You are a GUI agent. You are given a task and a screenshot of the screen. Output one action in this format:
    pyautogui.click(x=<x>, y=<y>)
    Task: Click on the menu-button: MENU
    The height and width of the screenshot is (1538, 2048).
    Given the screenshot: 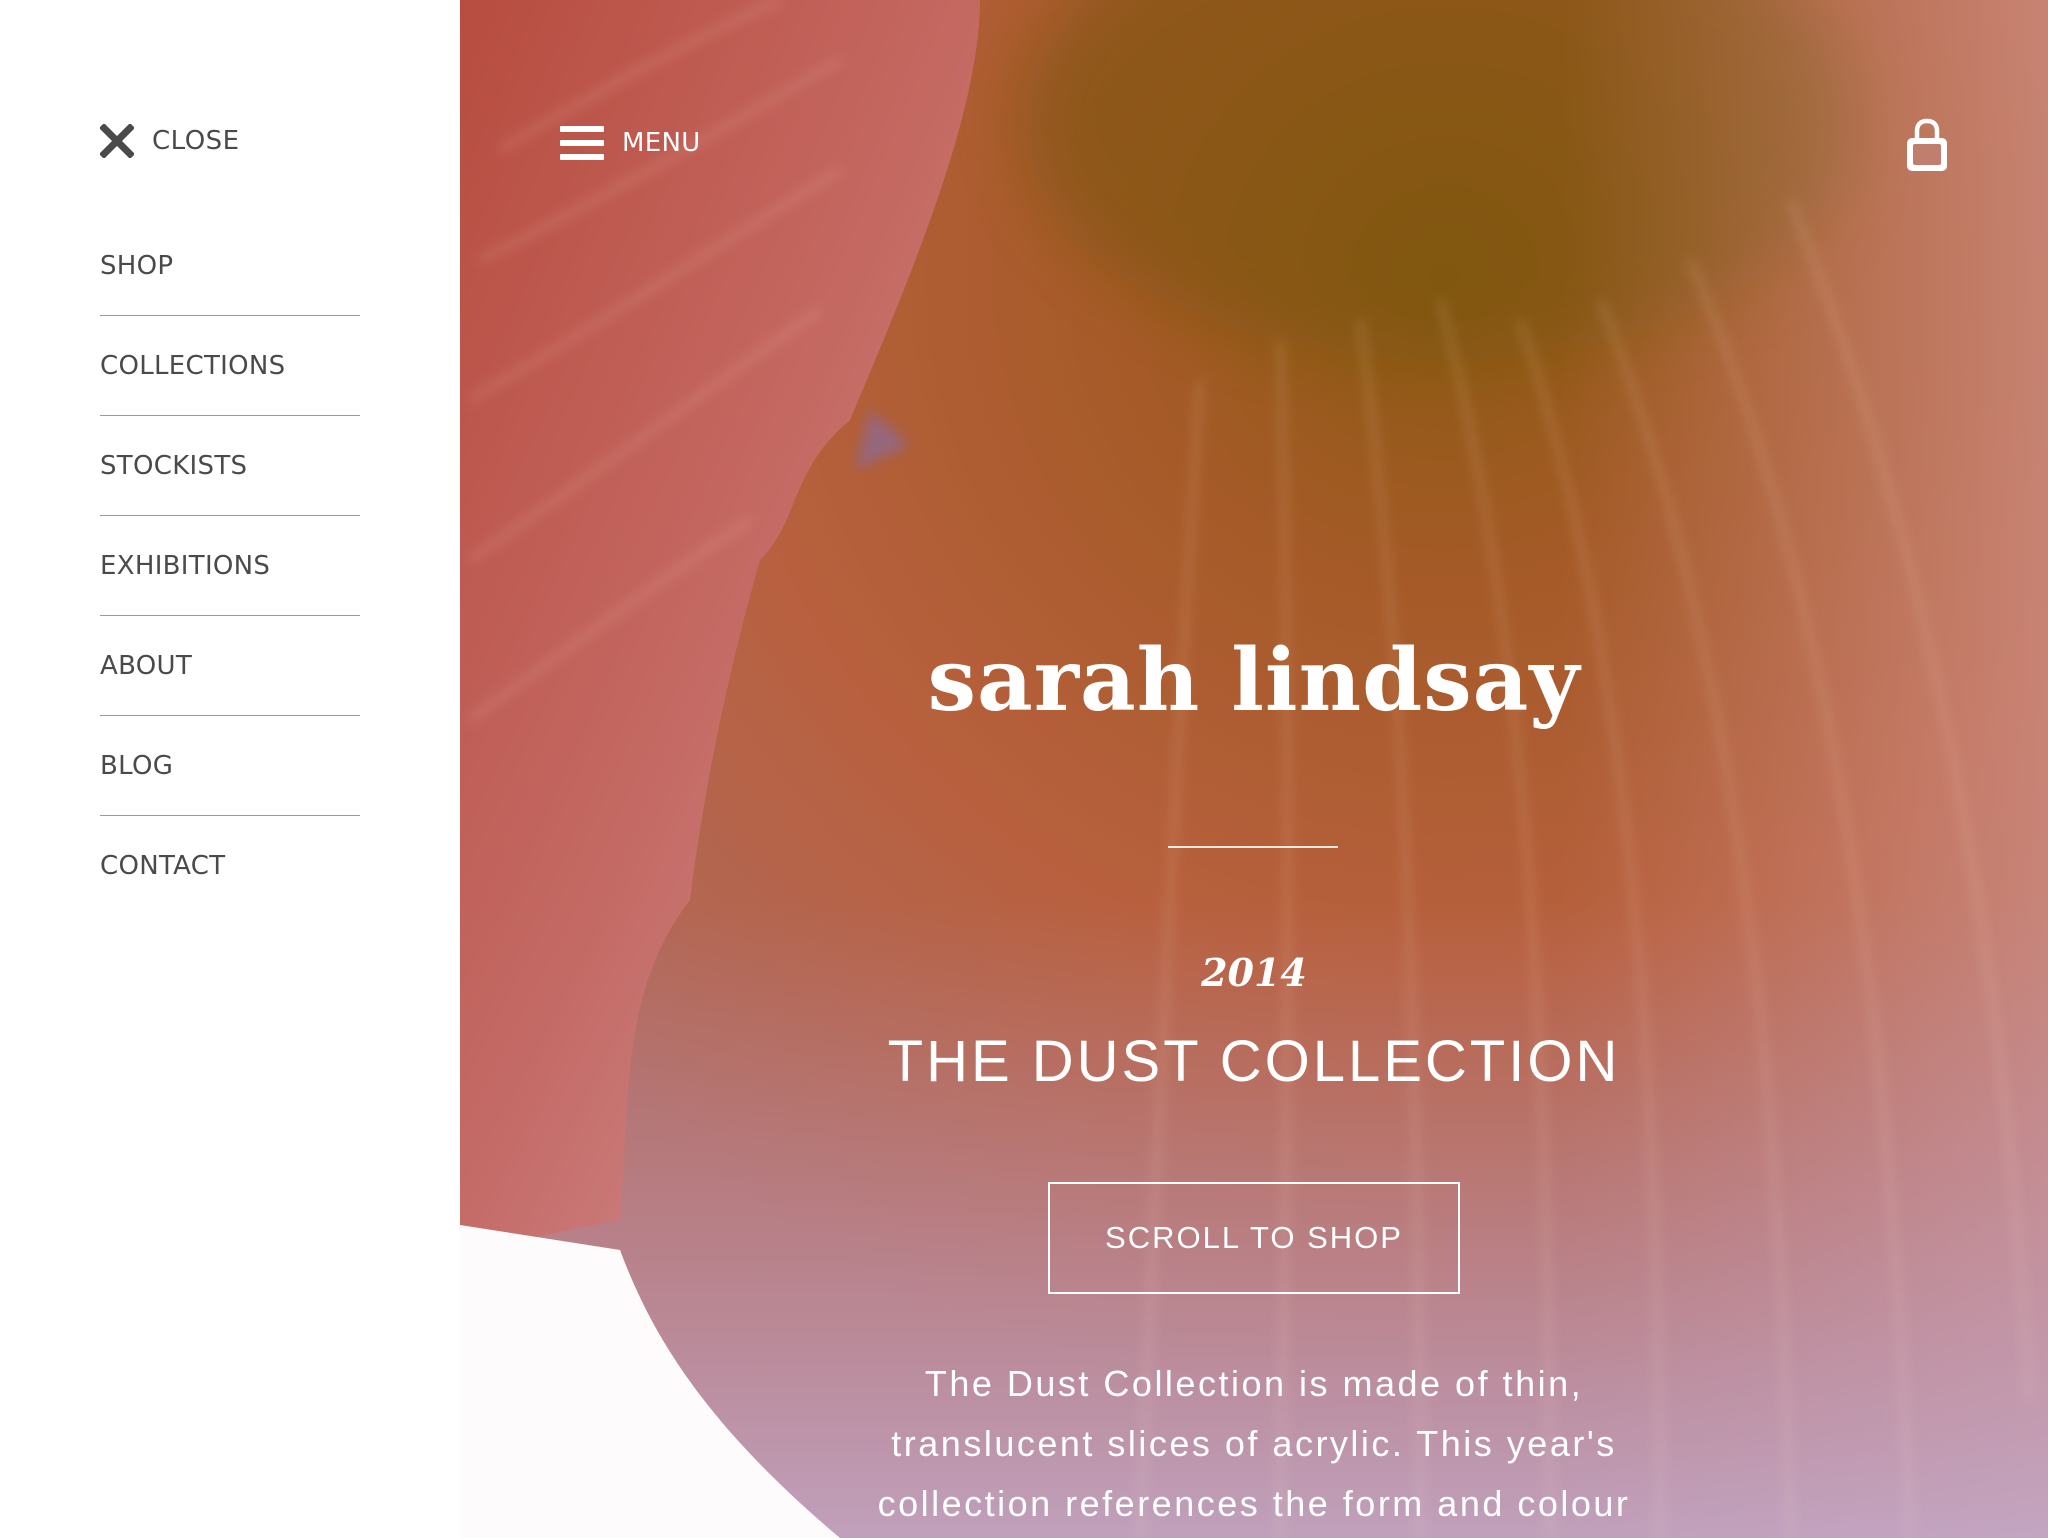 What is the action you would take?
    pyautogui.click(x=630, y=143)
    